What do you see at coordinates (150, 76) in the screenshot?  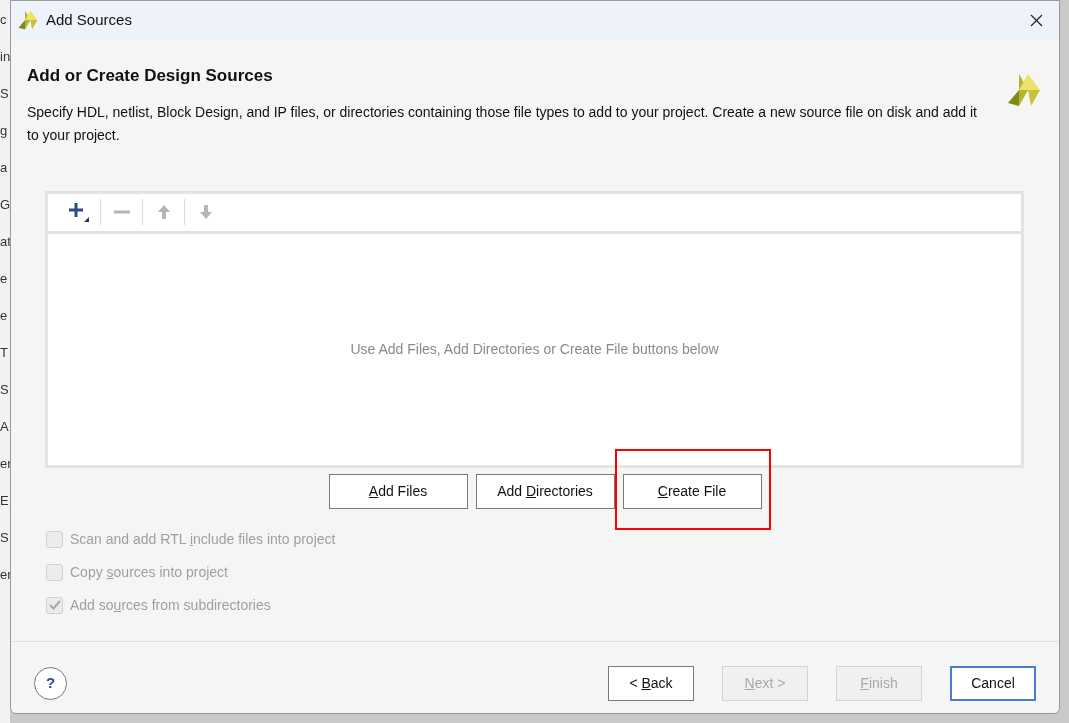 I see `page-heading: Add or Create Design Sources` at bounding box center [150, 76].